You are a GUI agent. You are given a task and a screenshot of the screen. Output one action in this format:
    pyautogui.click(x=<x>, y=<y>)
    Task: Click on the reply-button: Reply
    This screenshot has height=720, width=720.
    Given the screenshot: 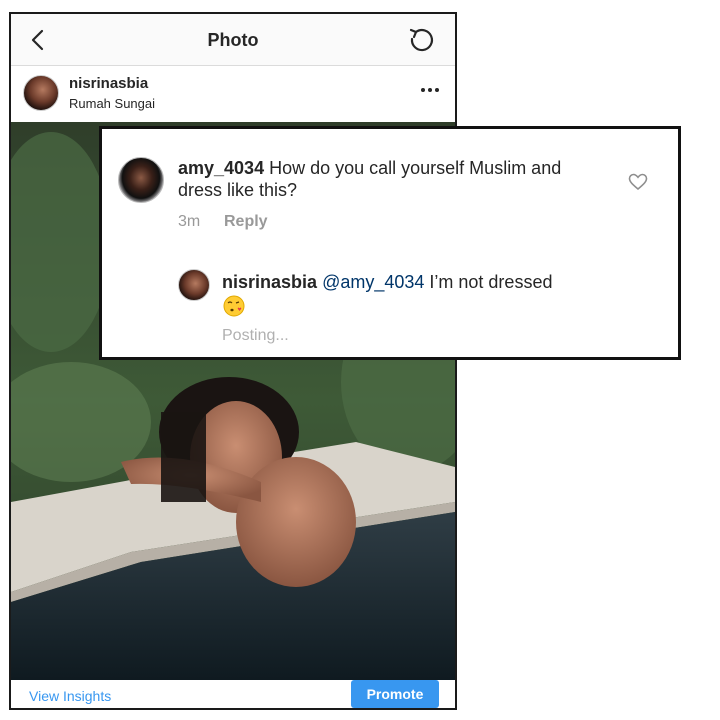 What is the action you would take?
    pyautogui.click(x=246, y=222)
    